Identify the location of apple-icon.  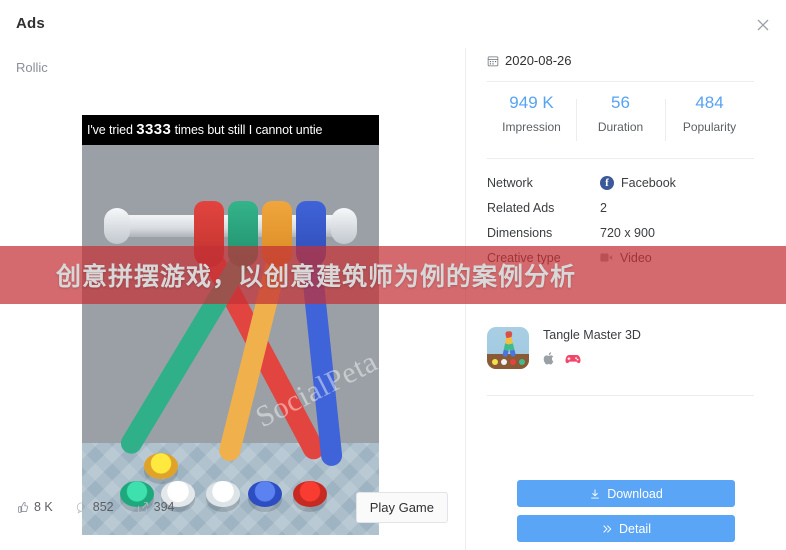
(548, 358).